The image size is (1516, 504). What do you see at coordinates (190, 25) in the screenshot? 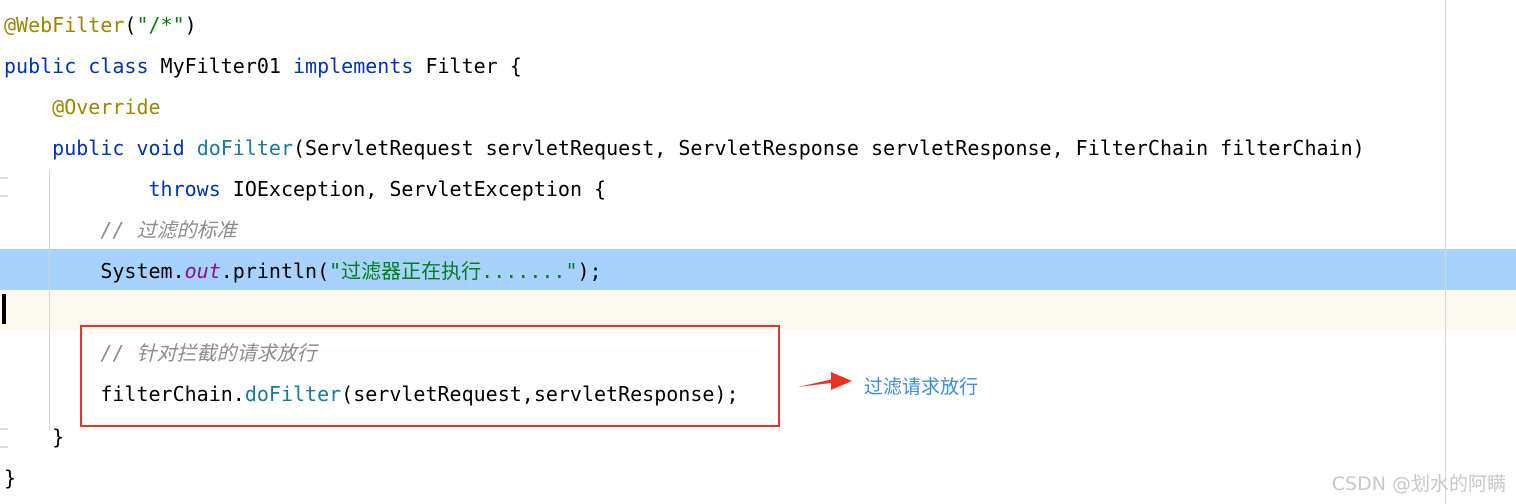
I see `code-token-plain: )` at bounding box center [190, 25].